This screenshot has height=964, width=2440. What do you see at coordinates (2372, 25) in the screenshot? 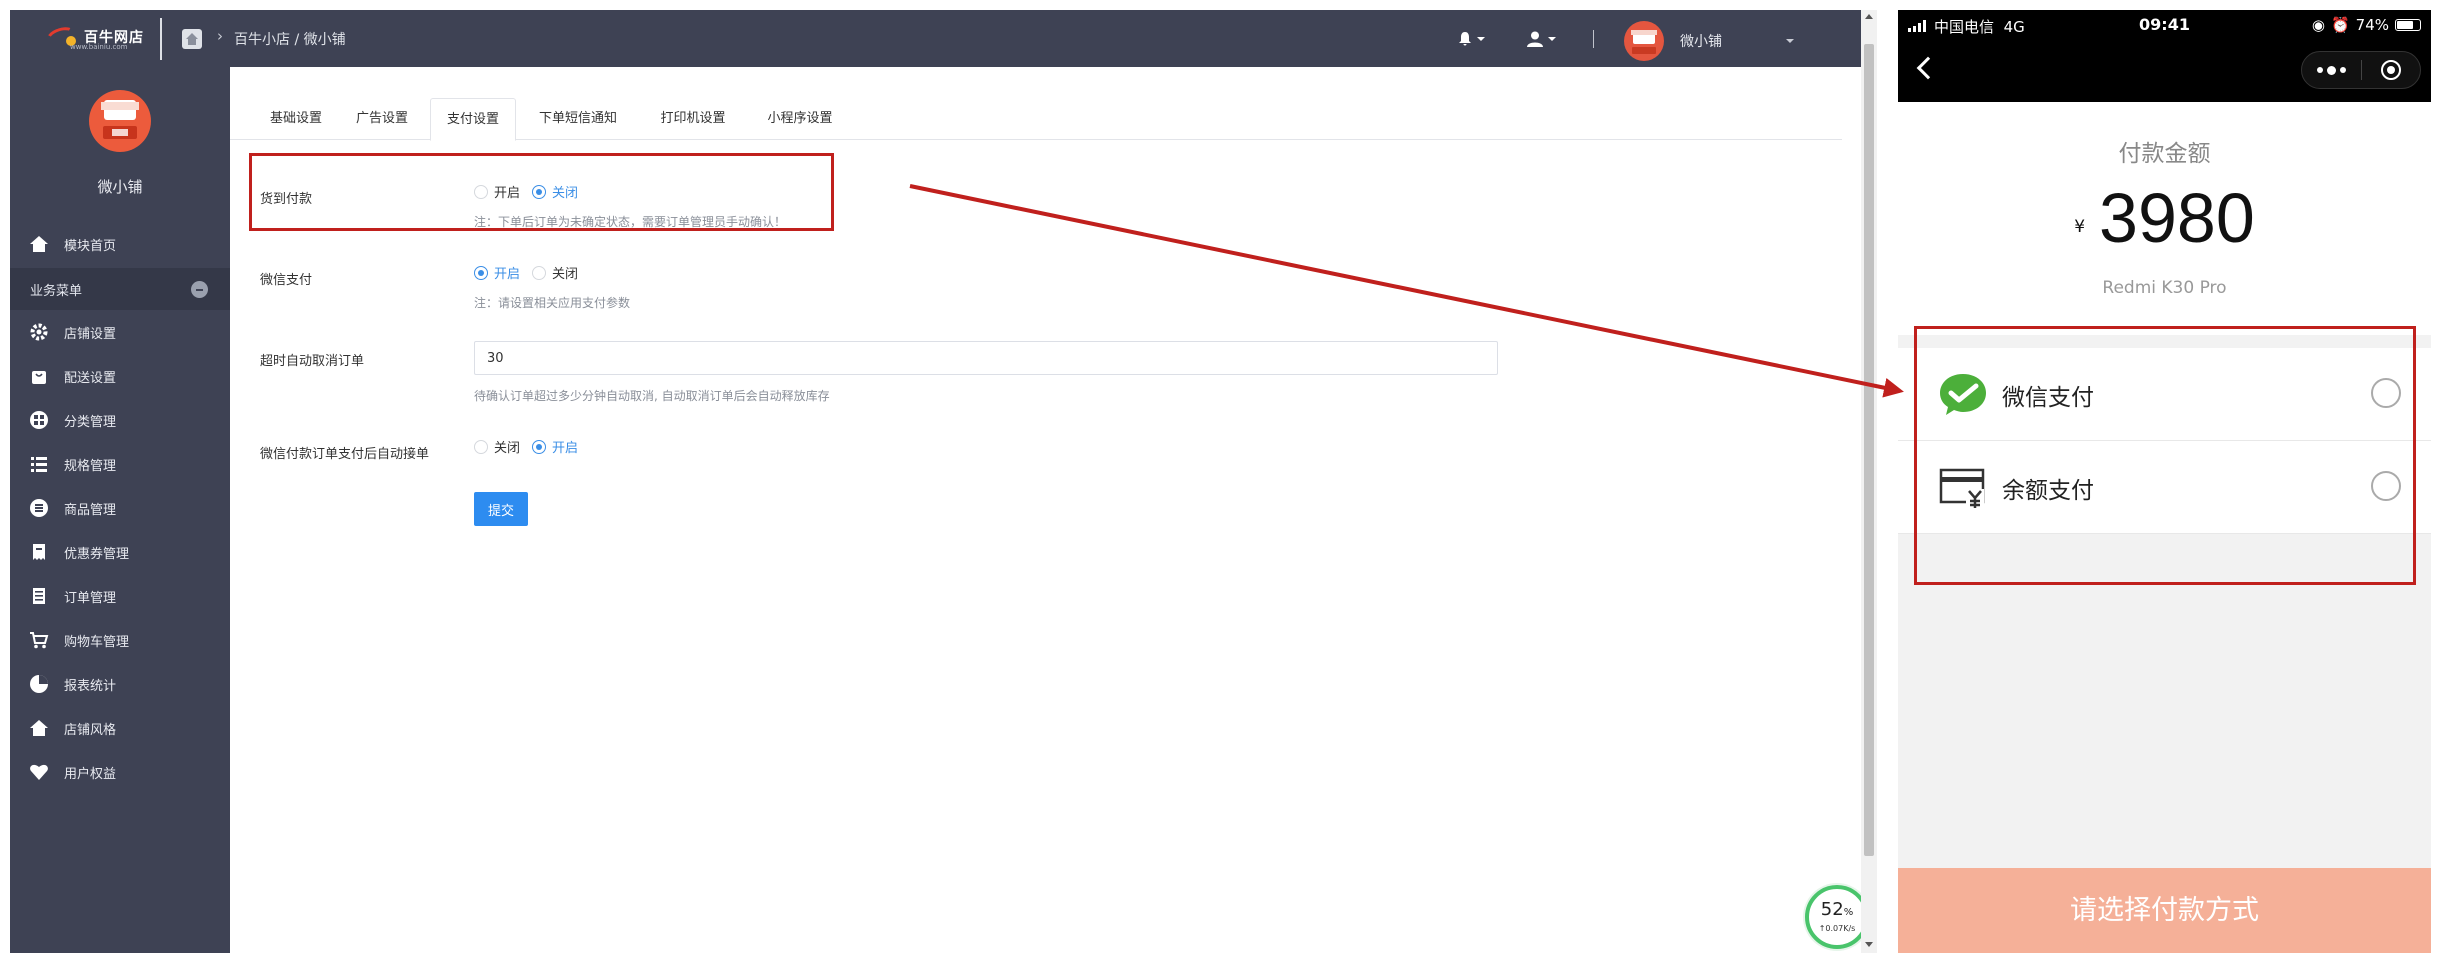
I see `battery-percent: 74%` at bounding box center [2372, 25].